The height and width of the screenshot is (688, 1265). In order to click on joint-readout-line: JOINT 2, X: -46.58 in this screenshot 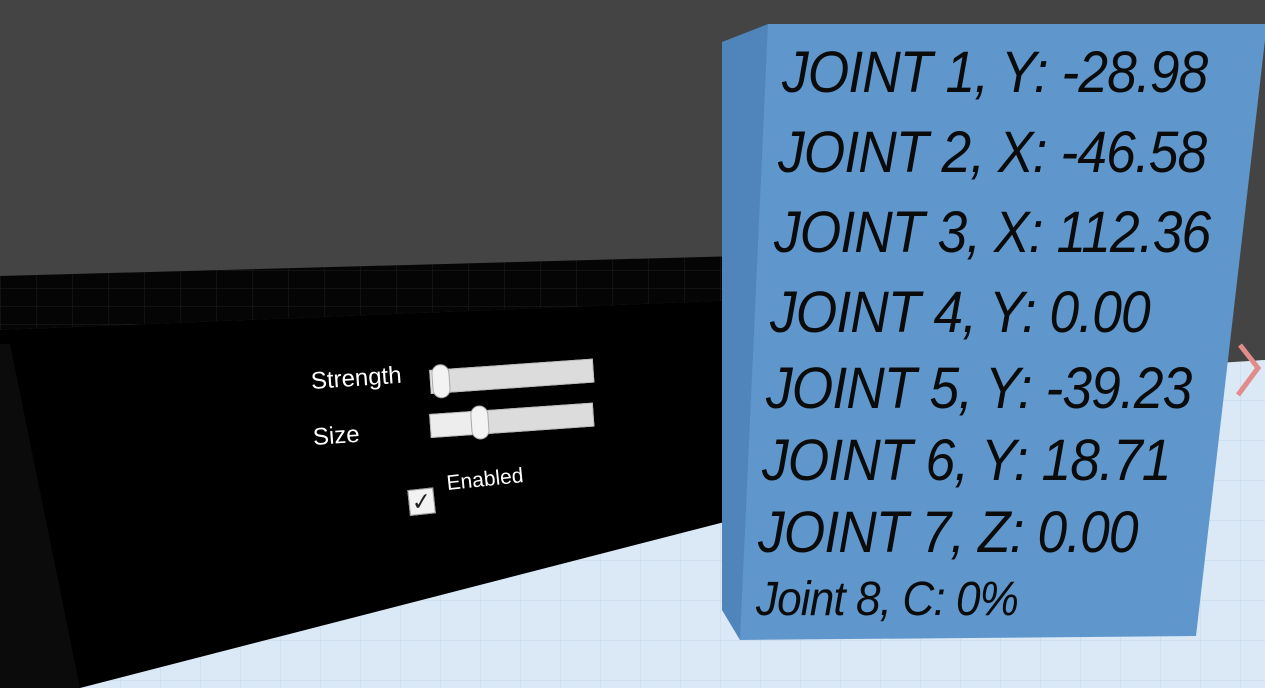, I will do `click(992, 152)`.